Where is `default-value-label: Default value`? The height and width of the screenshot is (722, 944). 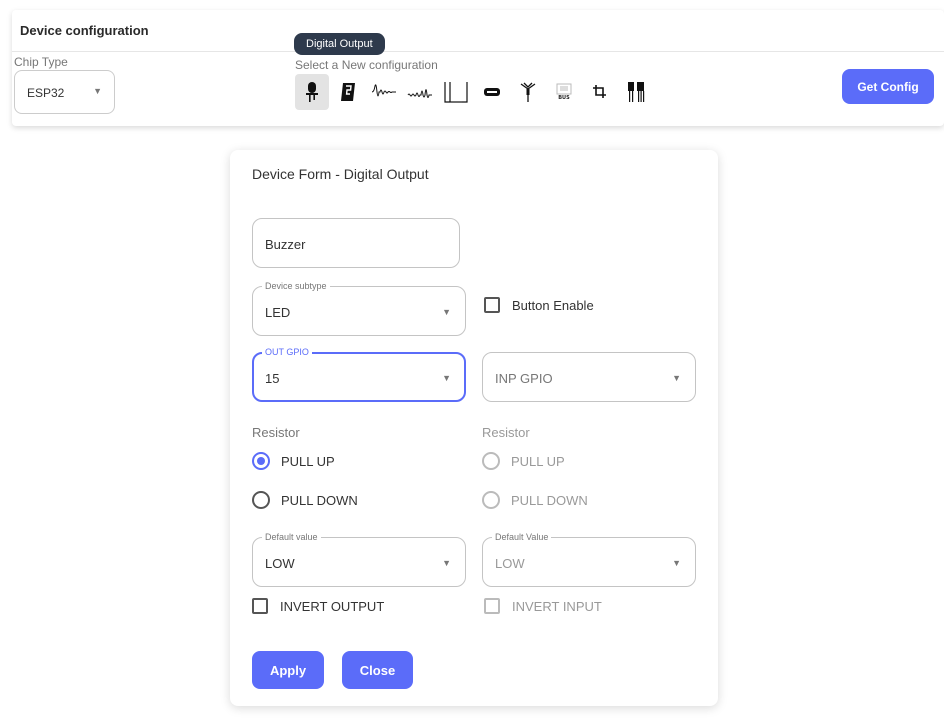 default-value-label: Default value is located at coordinates (291, 537).